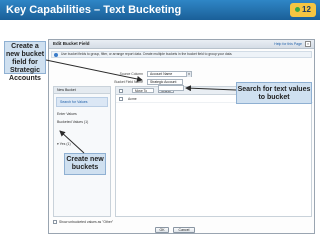  What do you see at coordinates (163, 82) in the screenshot?
I see `bucket-field-name-value: Strategic Account` at bounding box center [163, 82].